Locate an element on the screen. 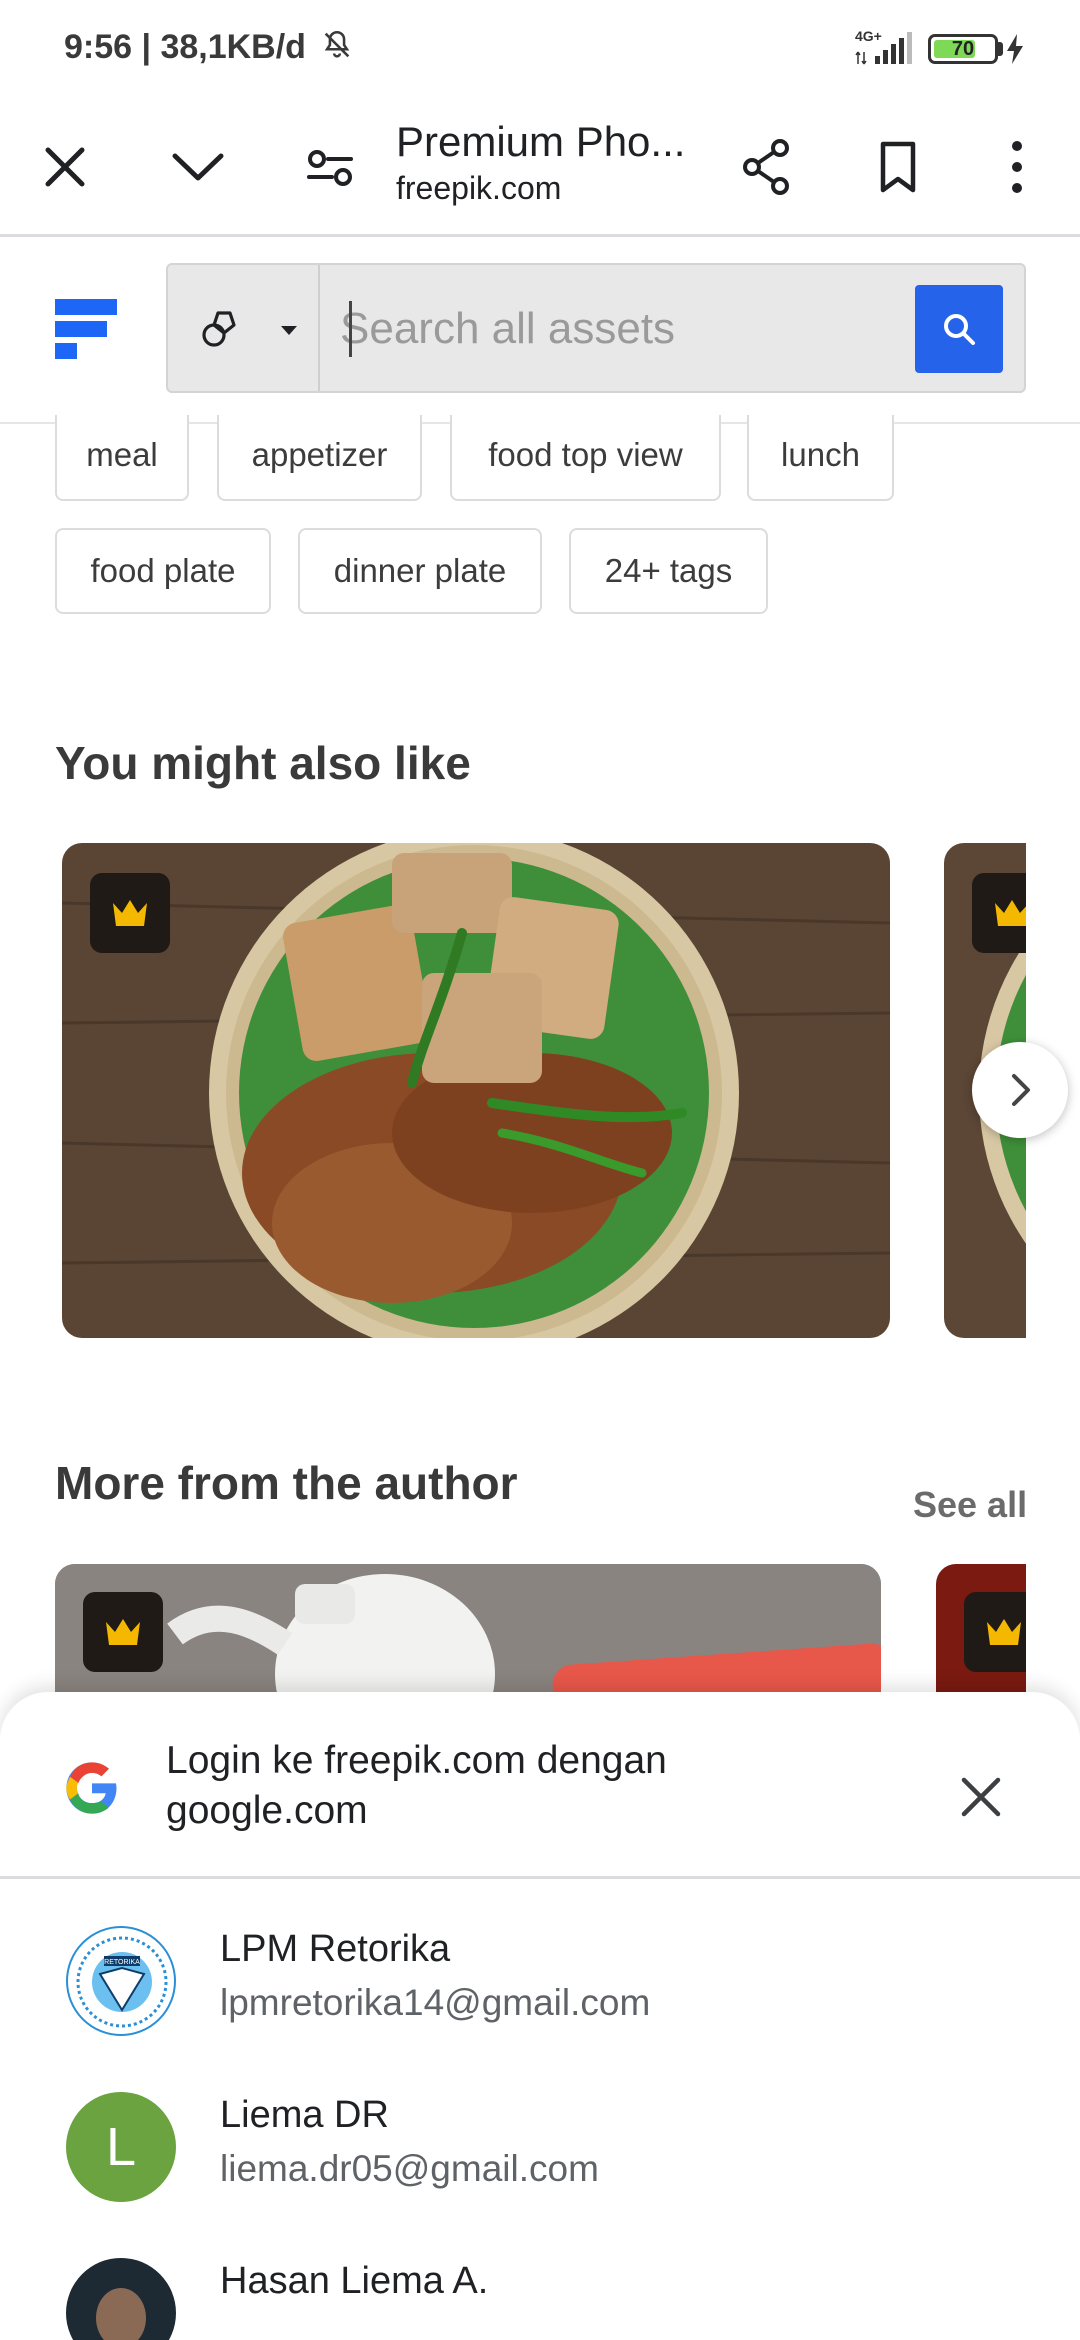 This screenshot has height=2340, width=1080. more-vert-icon is located at coordinates (1017, 167).